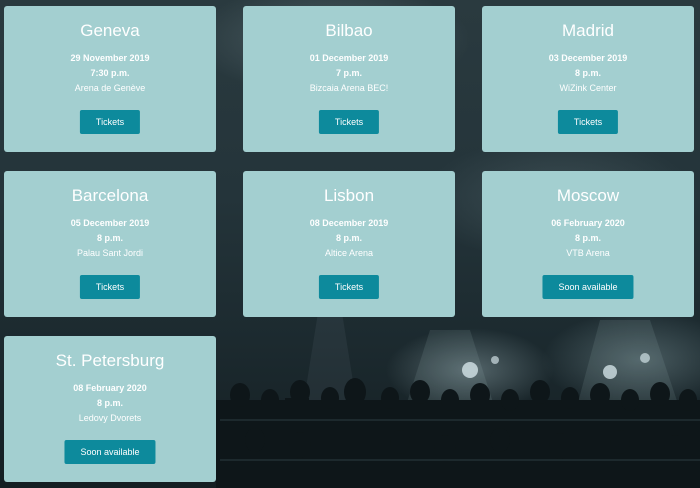 This screenshot has width=700, height=488. What do you see at coordinates (110, 73) in the screenshot?
I see `concert-time: 7:30 p.m.` at bounding box center [110, 73].